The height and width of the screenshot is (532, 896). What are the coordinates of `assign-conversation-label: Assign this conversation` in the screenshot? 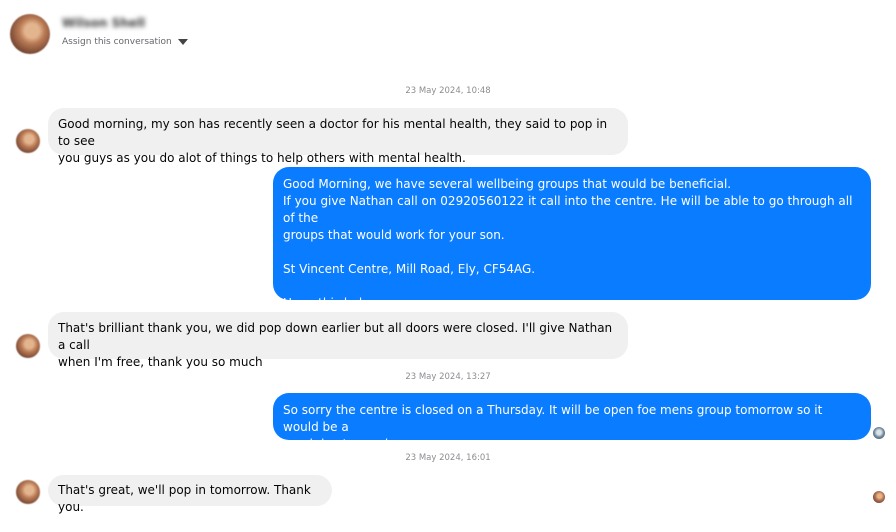 It's located at (117, 42).